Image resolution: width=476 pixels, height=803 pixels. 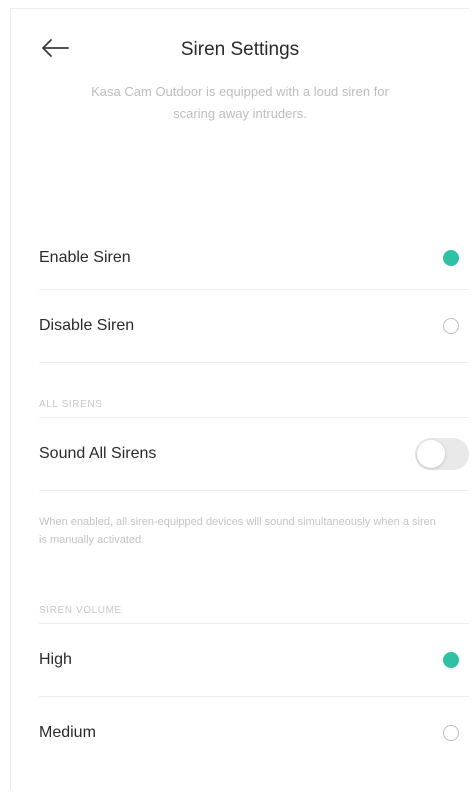 I want to click on volume-medium-option: Medium, so click(x=254, y=733).